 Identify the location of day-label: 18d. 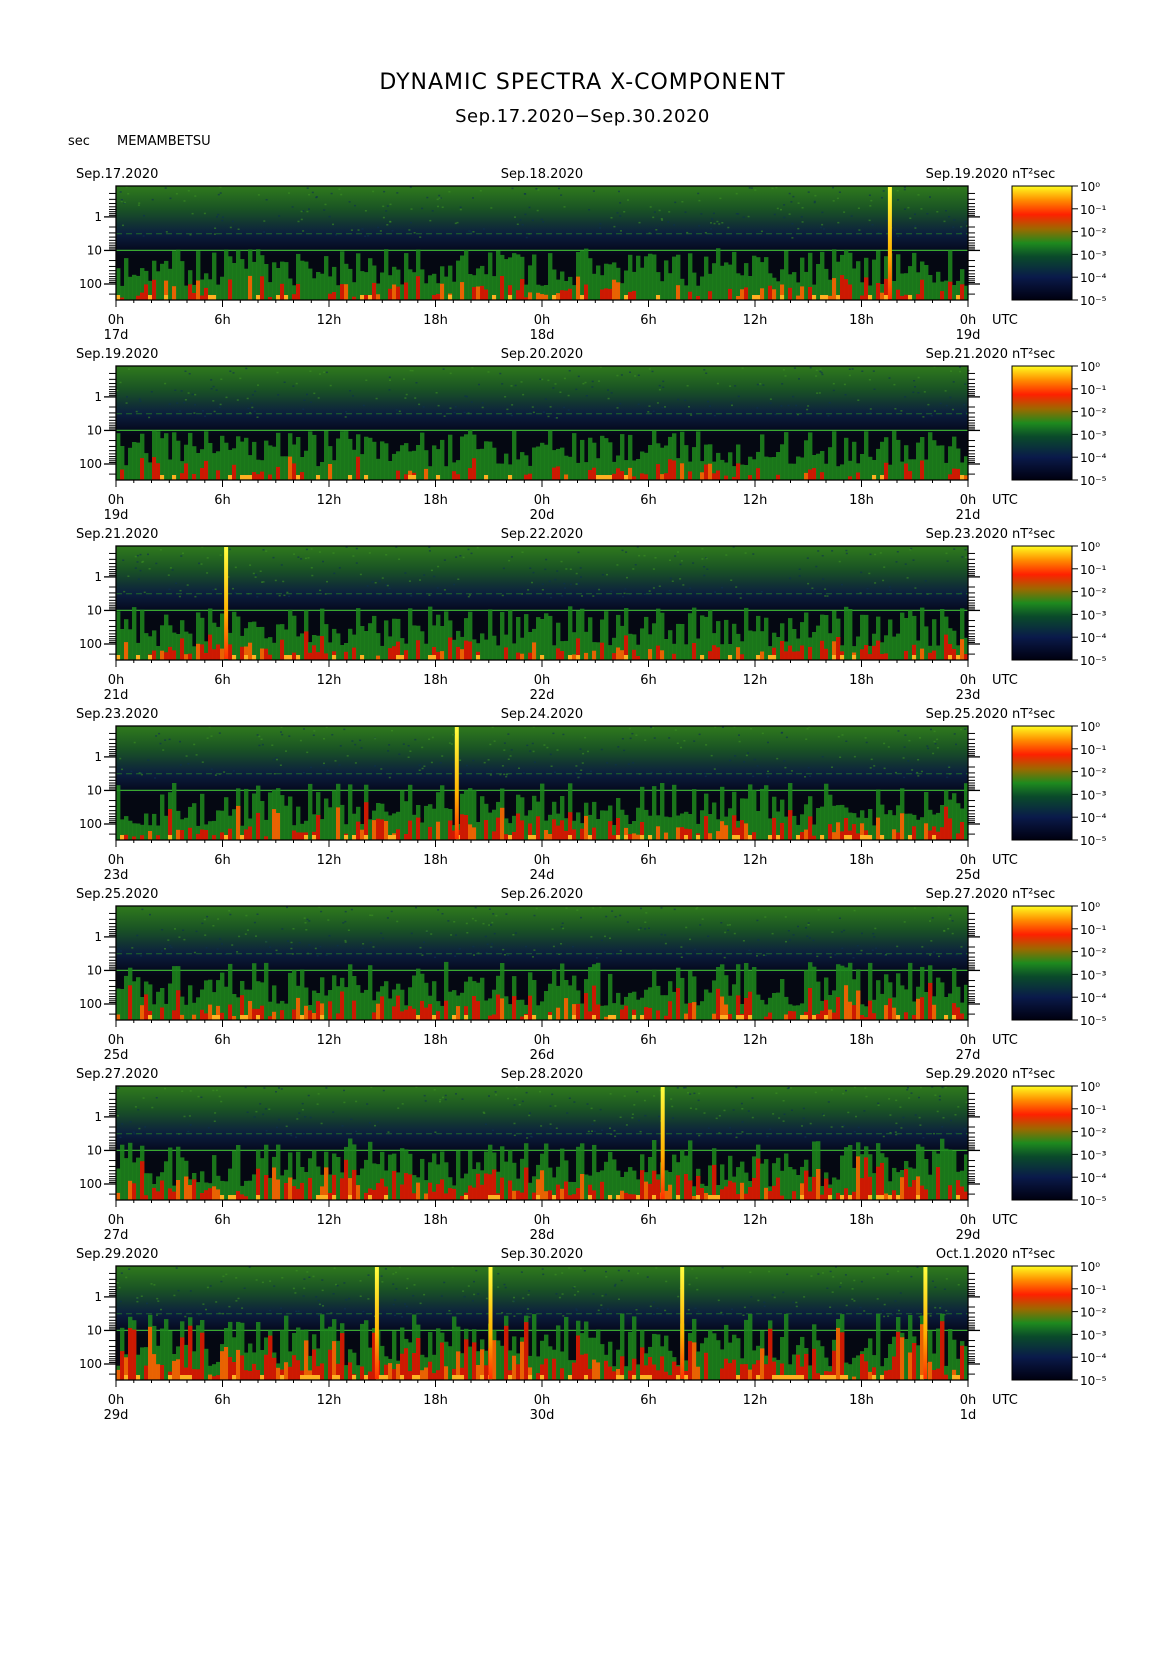
(542, 335).